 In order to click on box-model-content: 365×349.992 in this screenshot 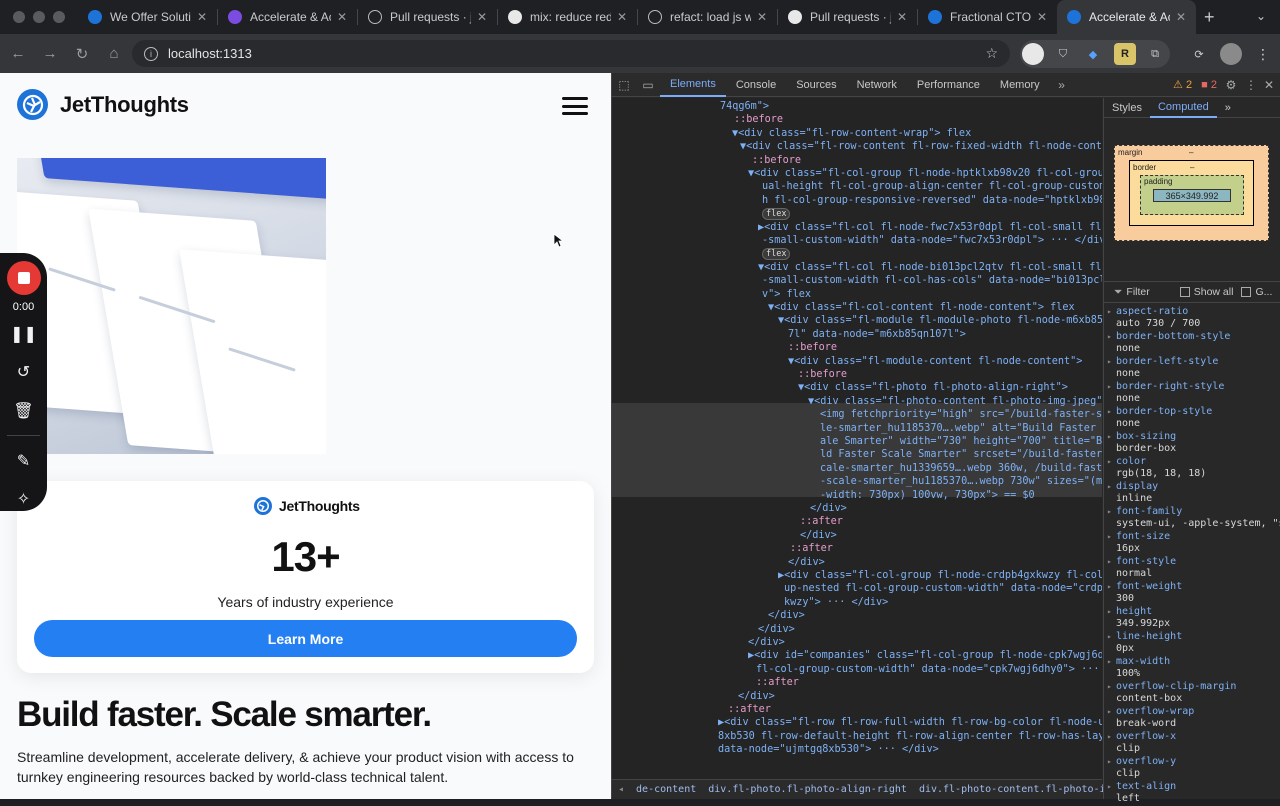, I will do `click(1192, 195)`.